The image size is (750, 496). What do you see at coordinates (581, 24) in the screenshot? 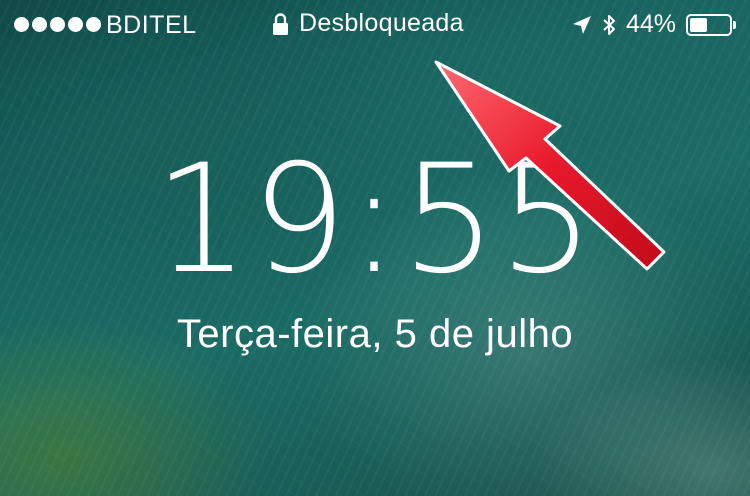
I see `location-arrow-icon` at bounding box center [581, 24].